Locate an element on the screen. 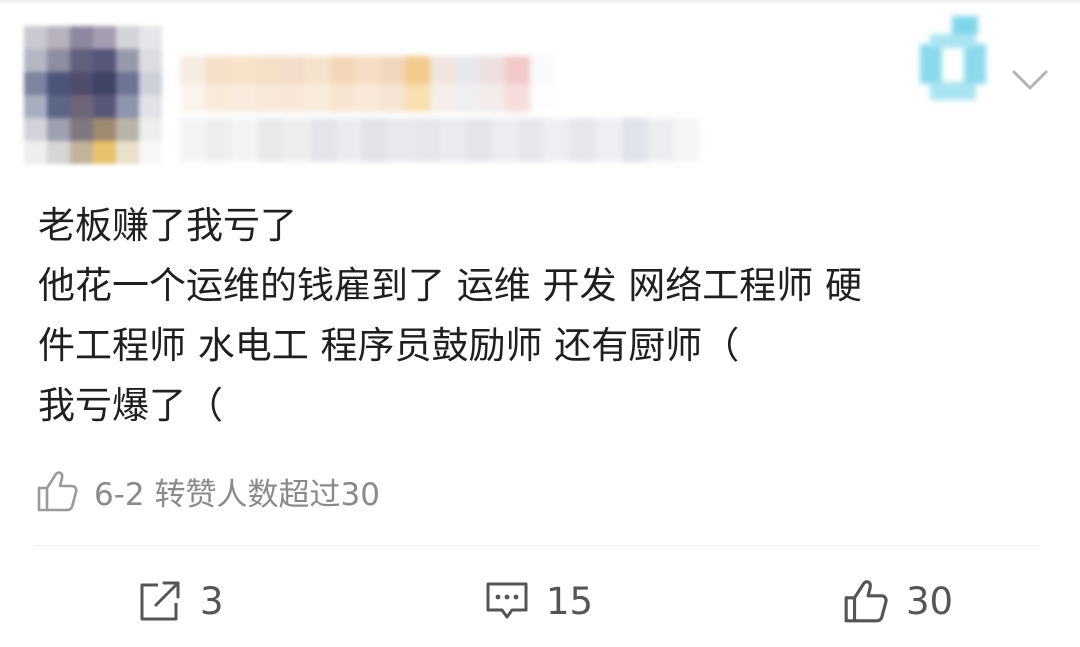 The height and width of the screenshot is (647, 1080). repost-like-summary: 6-2 转赞人数超过30 is located at coordinates (207, 491).